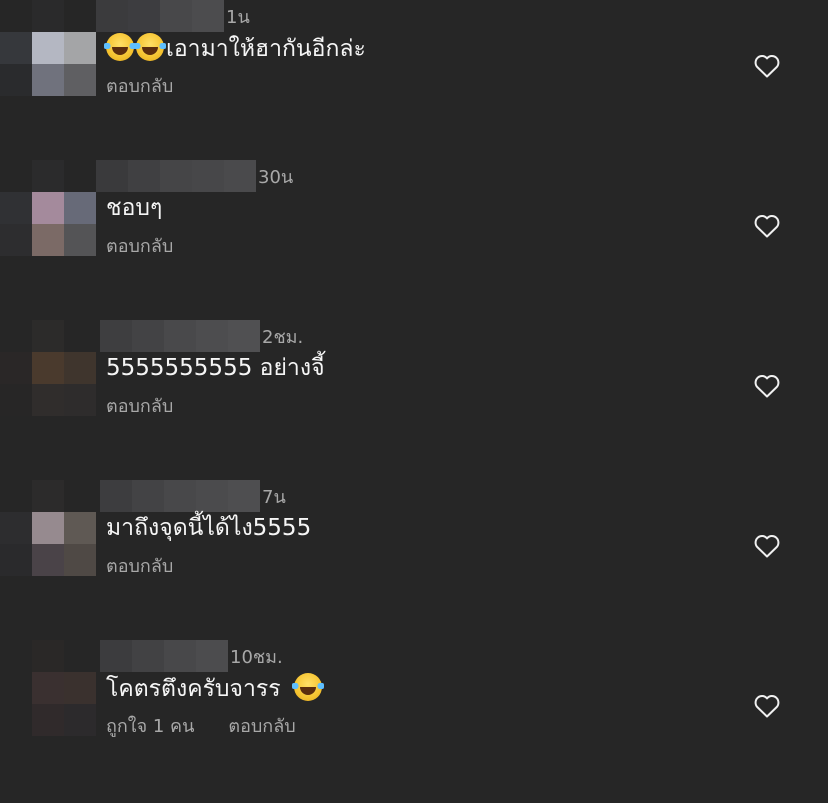  What do you see at coordinates (238, 17) in the screenshot?
I see `comment-time: 1น` at bounding box center [238, 17].